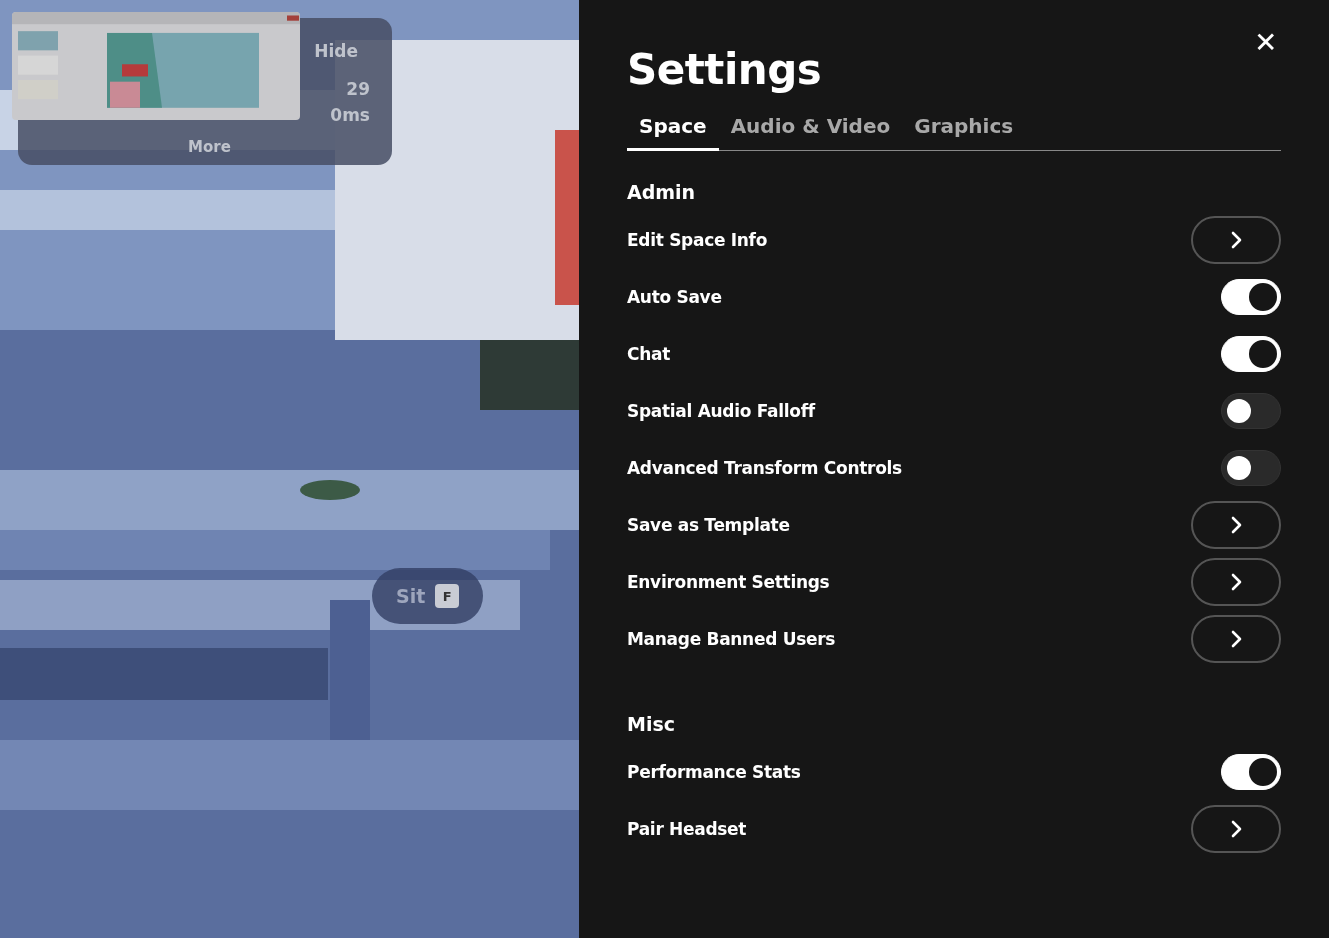 The width and height of the screenshot is (1329, 938). I want to click on setting-label: Edit Space Info, so click(697, 239).